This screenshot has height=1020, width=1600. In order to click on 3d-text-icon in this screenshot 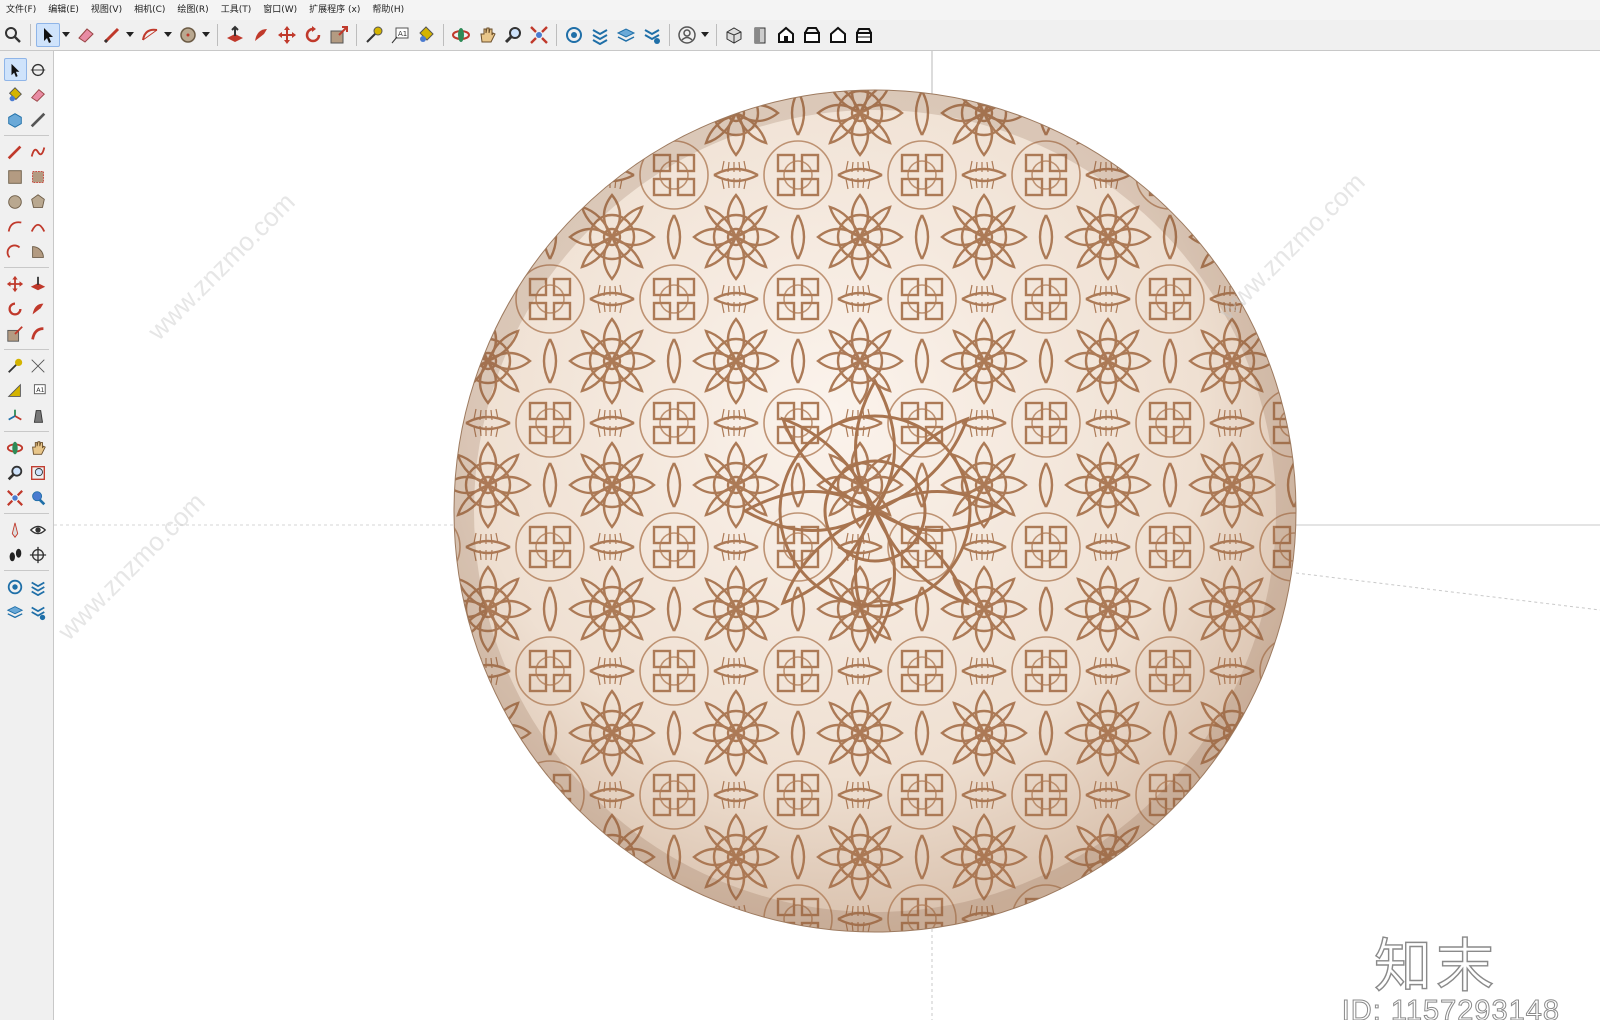, I will do `click(38, 415)`.